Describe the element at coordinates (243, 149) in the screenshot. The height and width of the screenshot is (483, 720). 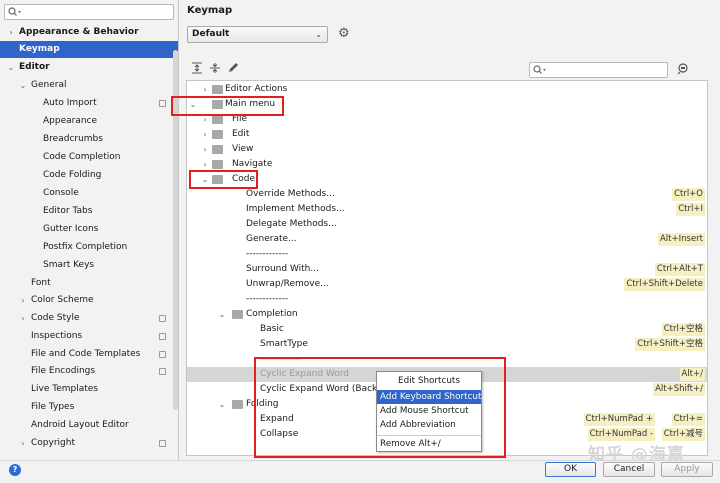
I see `tree-row-label: View` at that location.